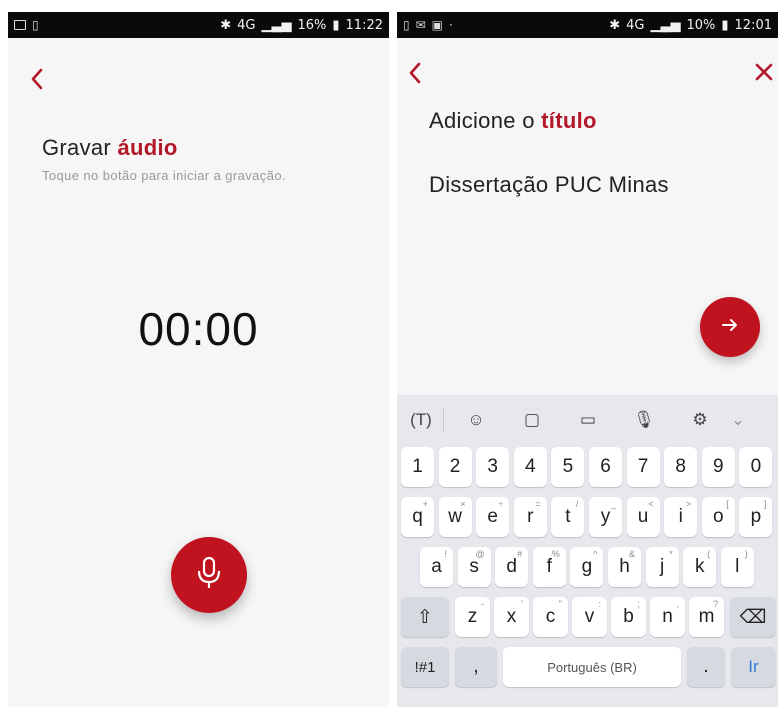 This screenshot has height=707, width=778. What do you see at coordinates (480, 554) in the screenshot?
I see `key-s-hint: @` at bounding box center [480, 554].